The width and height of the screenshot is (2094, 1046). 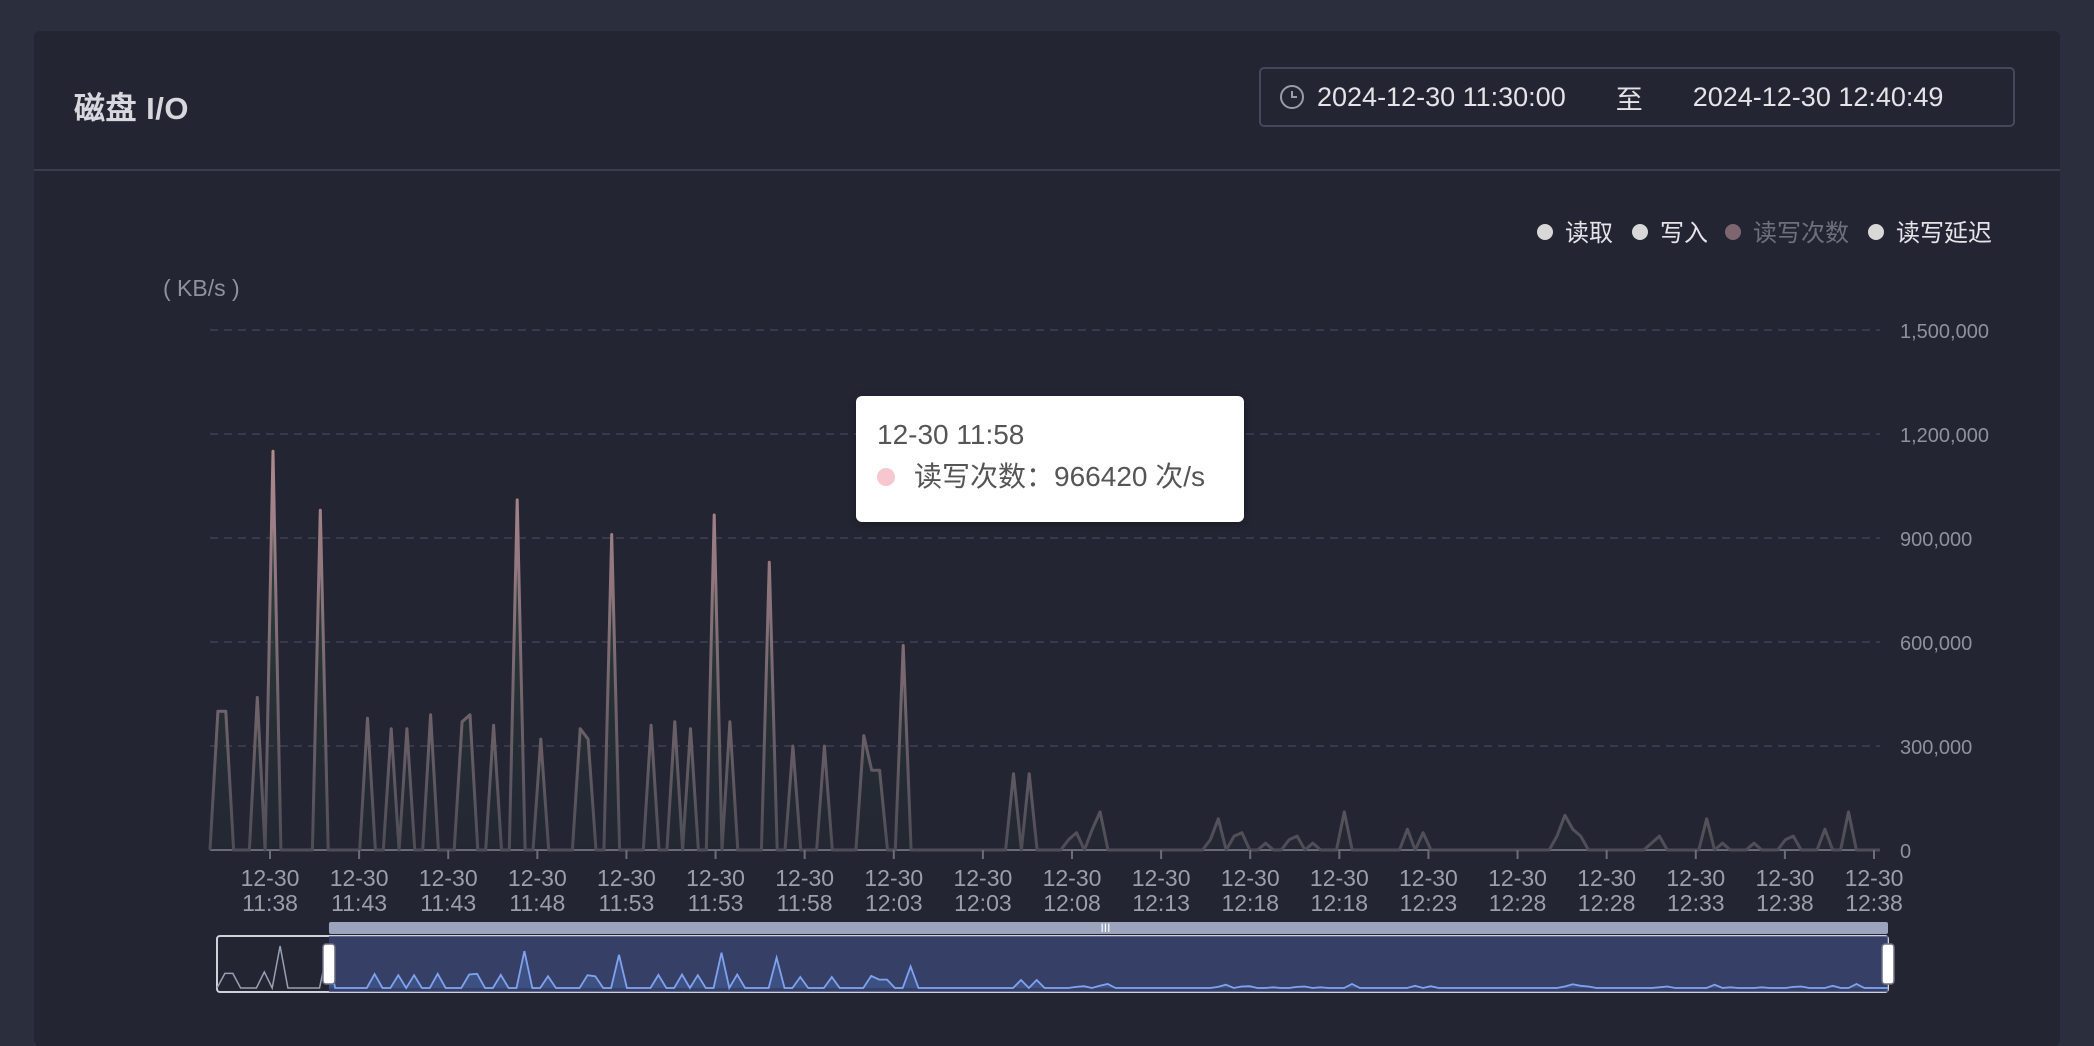 I want to click on legend-label: 读写延迟, so click(x=1944, y=233).